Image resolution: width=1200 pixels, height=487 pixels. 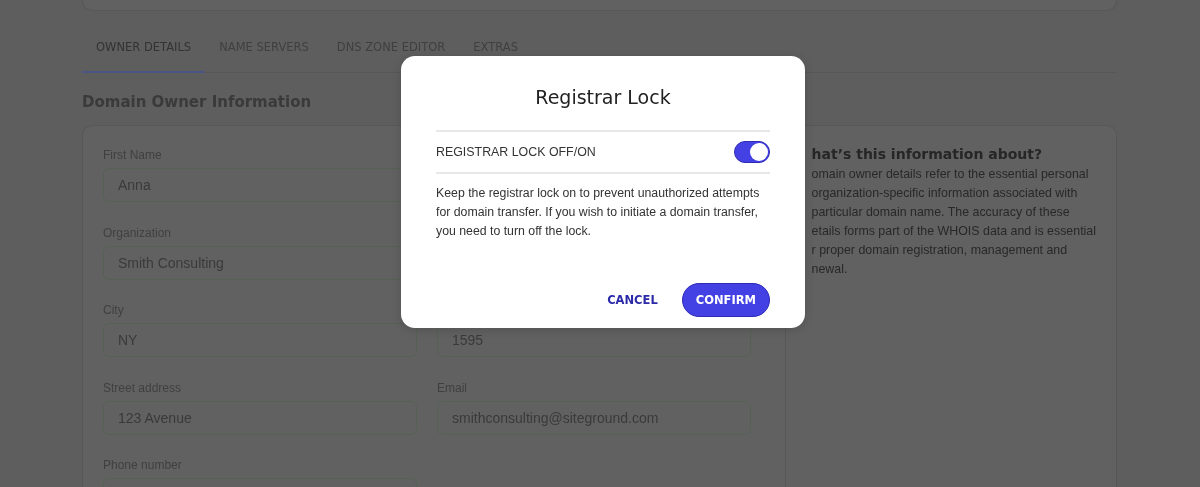 I want to click on cancel-button: CANCEL, so click(x=632, y=300).